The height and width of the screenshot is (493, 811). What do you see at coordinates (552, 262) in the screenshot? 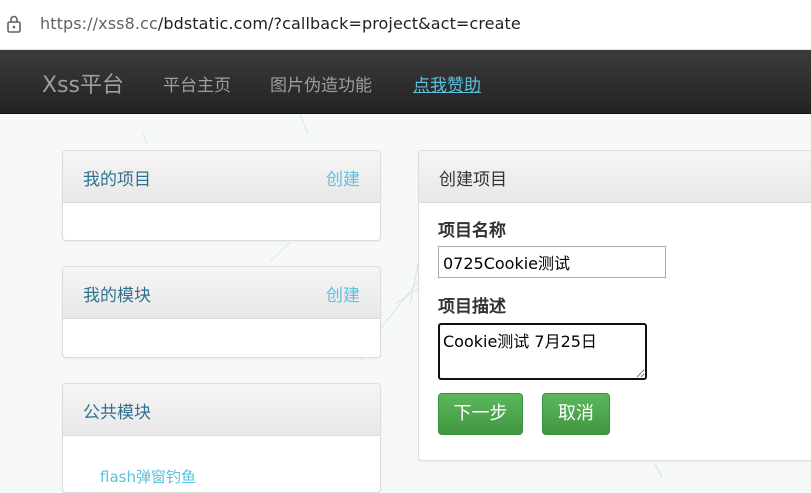
I see `project-name-input` at bounding box center [552, 262].